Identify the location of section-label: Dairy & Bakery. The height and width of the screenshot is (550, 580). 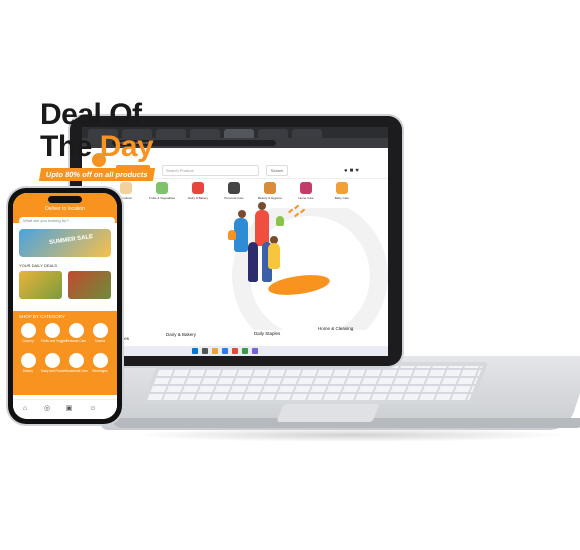
(181, 334).